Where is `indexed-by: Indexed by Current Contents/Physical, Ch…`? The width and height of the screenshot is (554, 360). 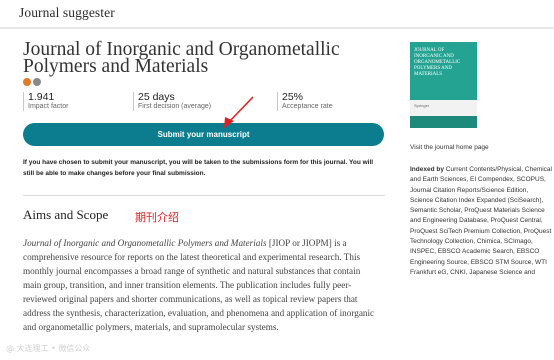
indexed-by: Indexed by Current Contents/Physical, Ch… is located at coordinates (481, 221).